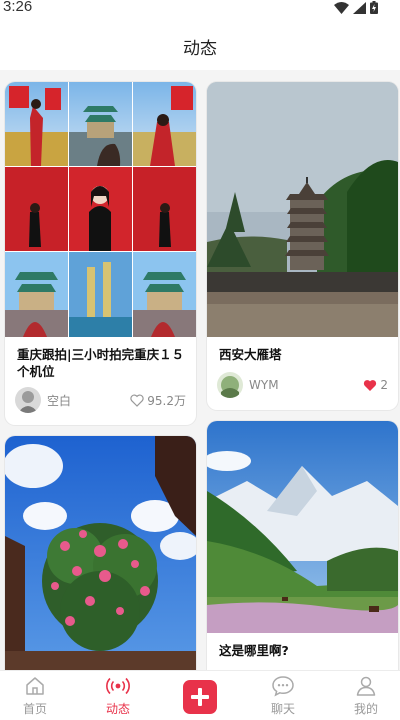  What do you see at coordinates (341, 7) in the screenshot?
I see `wifi-icon` at bounding box center [341, 7].